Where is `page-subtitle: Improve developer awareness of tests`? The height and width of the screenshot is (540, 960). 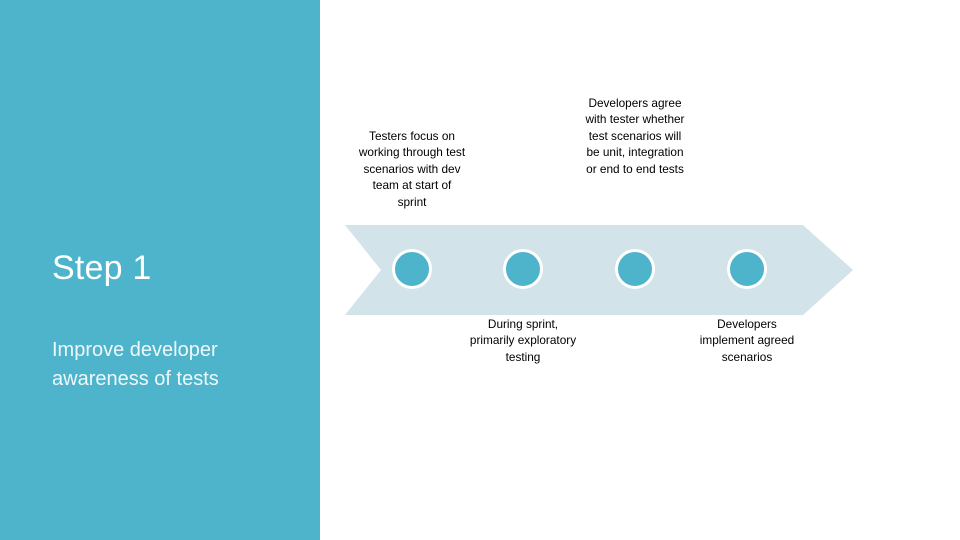 page-subtitle: Improve developer awareness of tests is located at coordinates (135, 364).